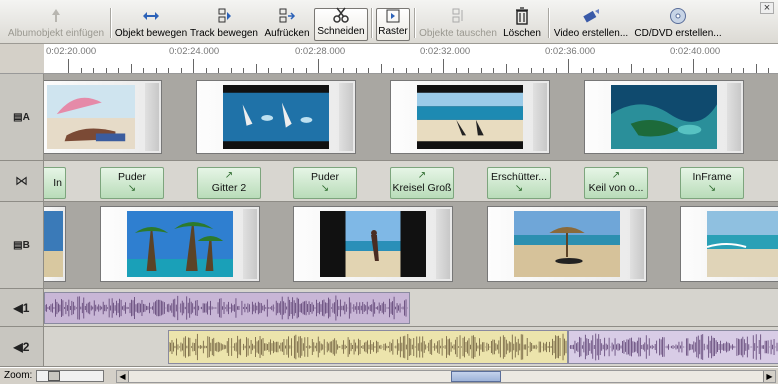 The height and width of the screenshot is (384, 778). Describe the element at coordinates (476, 376) in the screenshot. I see `scrollbar-thumb` at that location.